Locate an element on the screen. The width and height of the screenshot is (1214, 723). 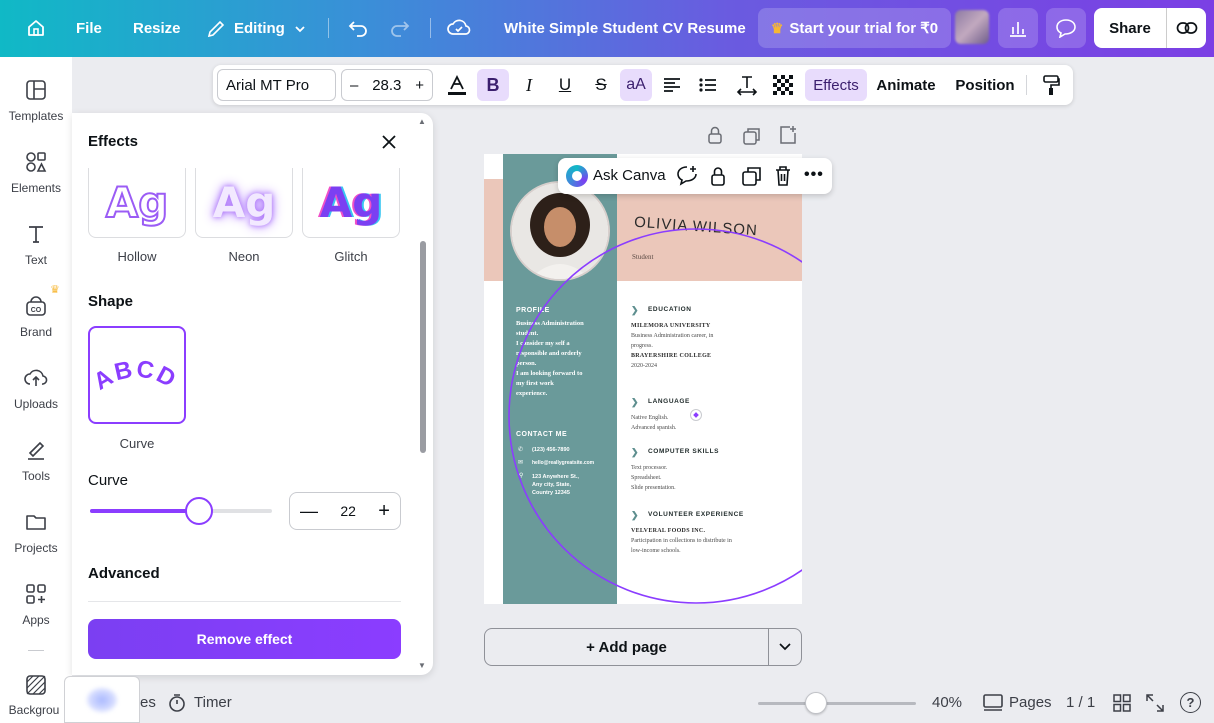
more-options-icon: ••• is located at coordinates (814, 175).